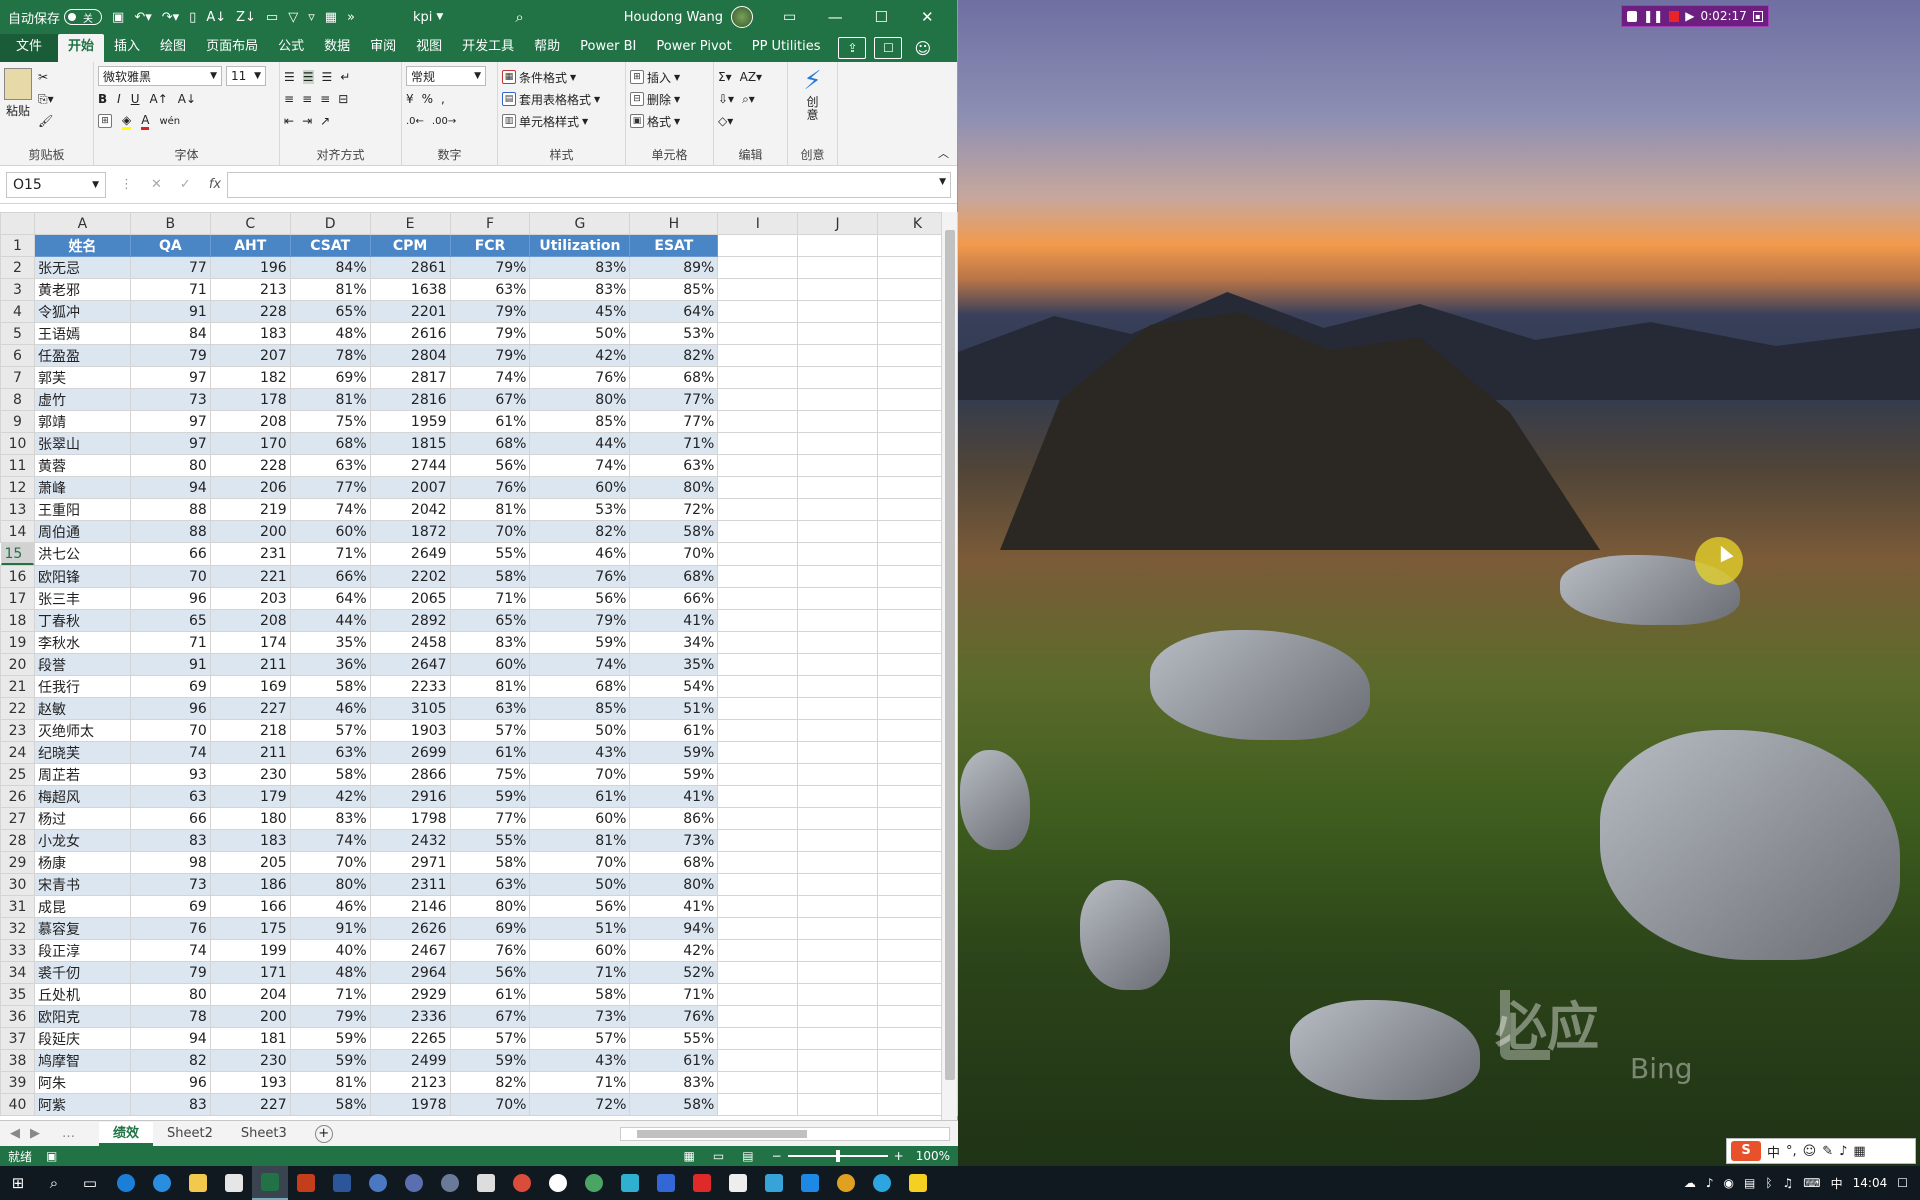 This screenshot has height=1200, width=1920. Describe the element at coordinates (330, 950) in the screenshot. I see `data-cell: 40%` at that location.